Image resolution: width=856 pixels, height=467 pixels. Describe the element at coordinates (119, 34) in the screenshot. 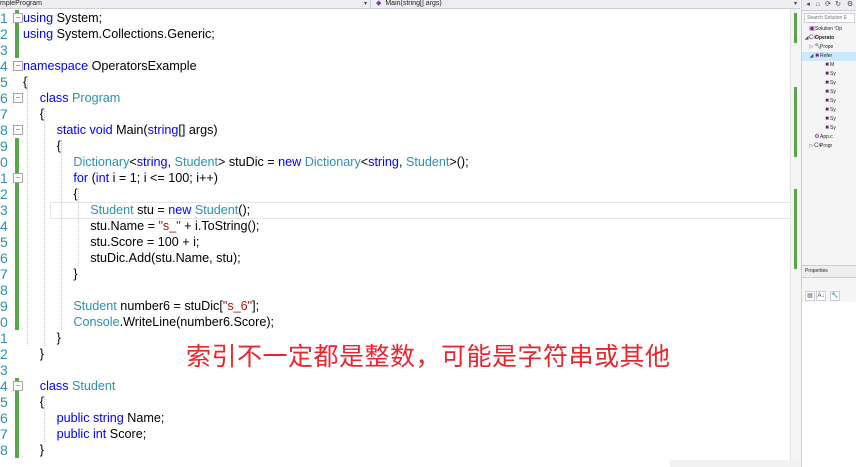

I see `code-text: using System.Collections.Generic;` at that location.